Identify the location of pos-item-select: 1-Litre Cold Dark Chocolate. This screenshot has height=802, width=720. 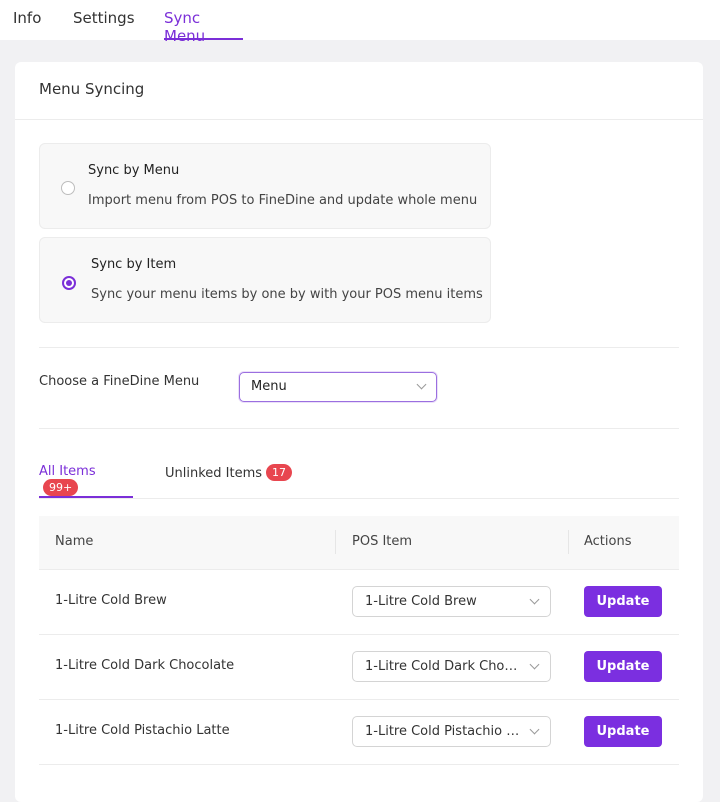
(451, 666).